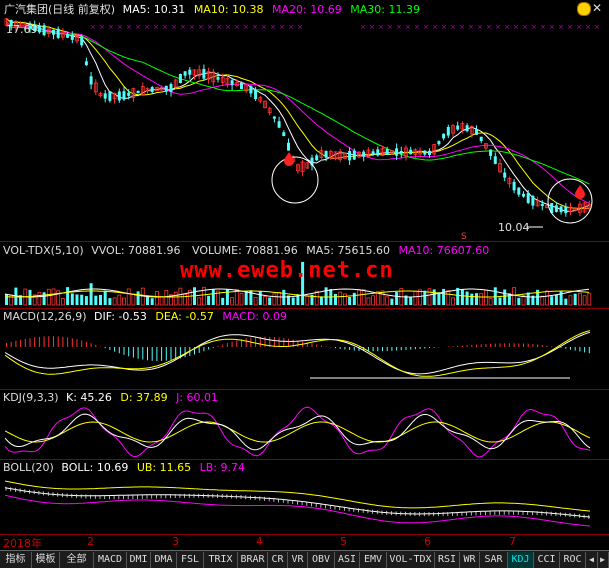 The image size is (609, 568). What do you see at coordinates (95, 467) in the screenshot?
I see `boll-value: BOLL: 10.69` at bounding box center [95, 467].